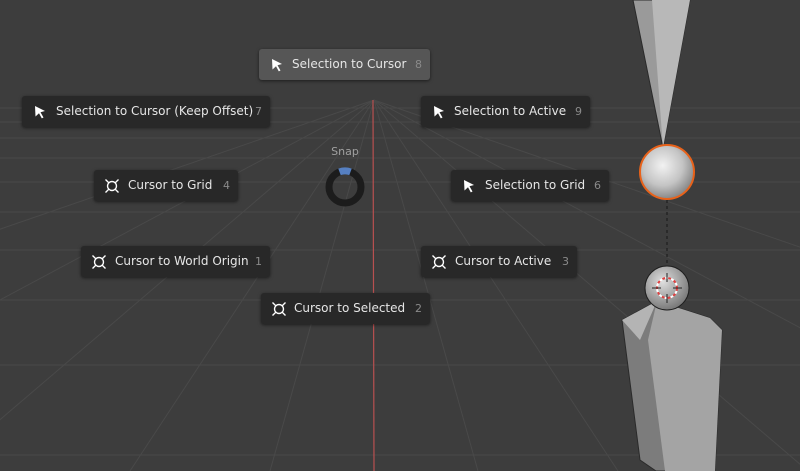  I want to click on pie-item-hotkey: 4, so click(226, 185).